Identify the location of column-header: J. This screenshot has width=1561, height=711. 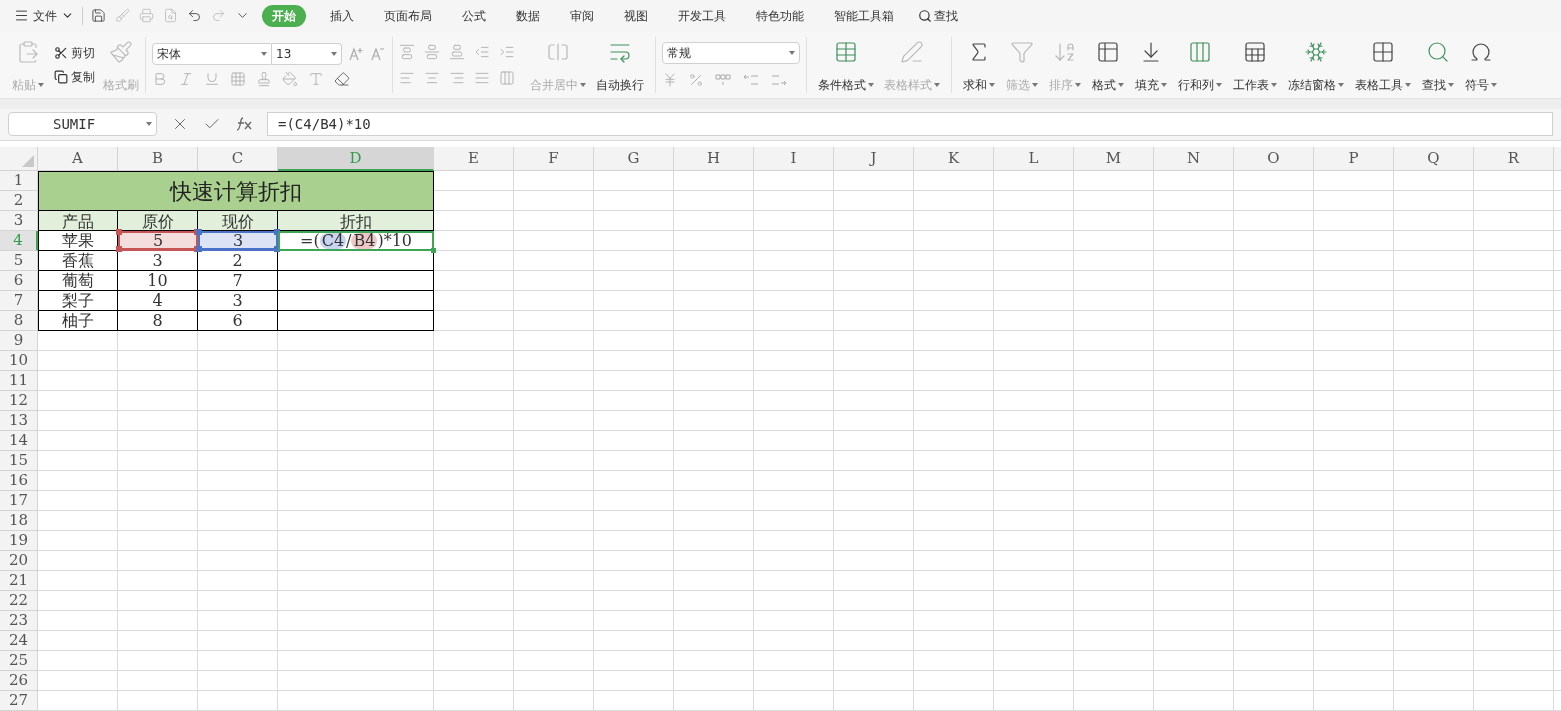
(874, 159).